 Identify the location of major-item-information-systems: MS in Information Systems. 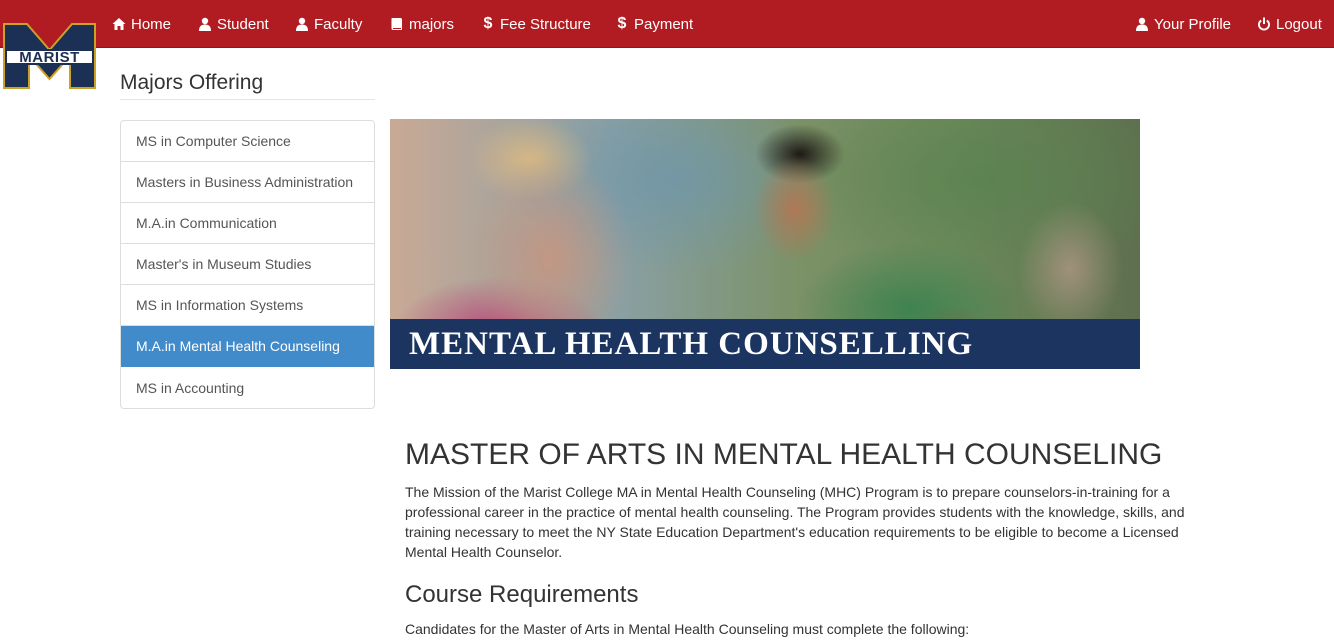
(247, 305).